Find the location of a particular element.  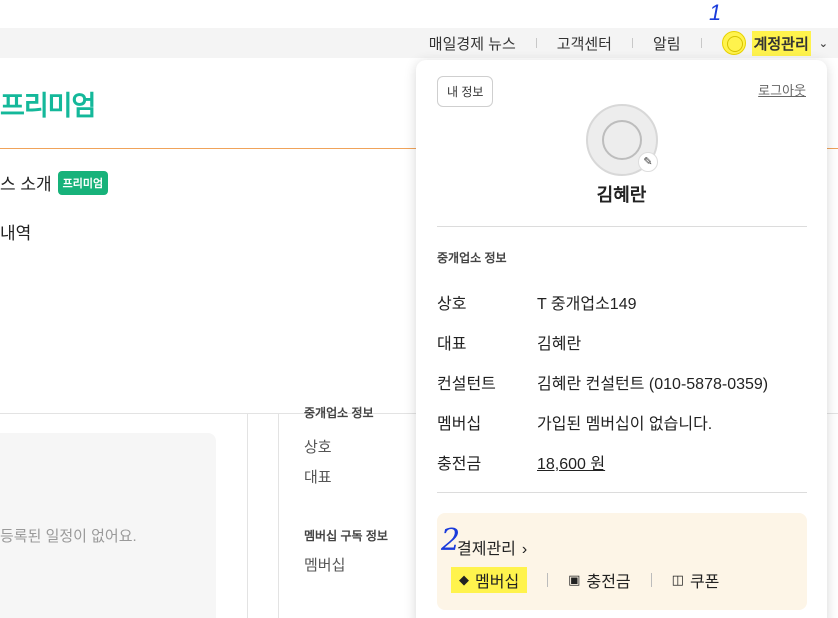

payment-management-box: 2 결제관리 › ◆ 멤버십 ▣ 충전금 ◫ 쿠폰 is located at coordinates (622, 561).